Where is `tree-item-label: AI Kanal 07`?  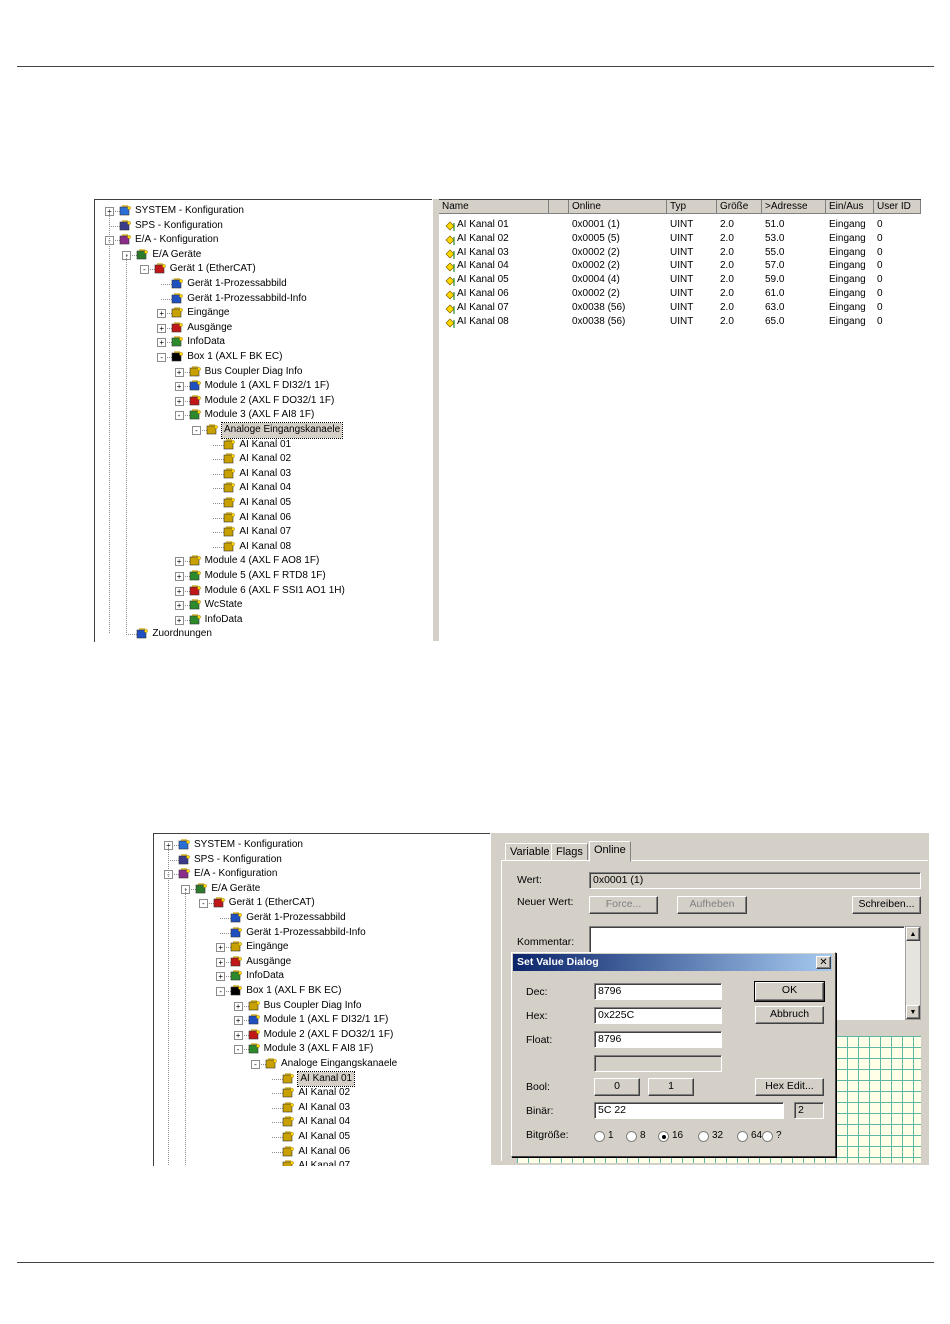 tree-item-label: AI Kanal 07 is located at coordinates (324, 1163).